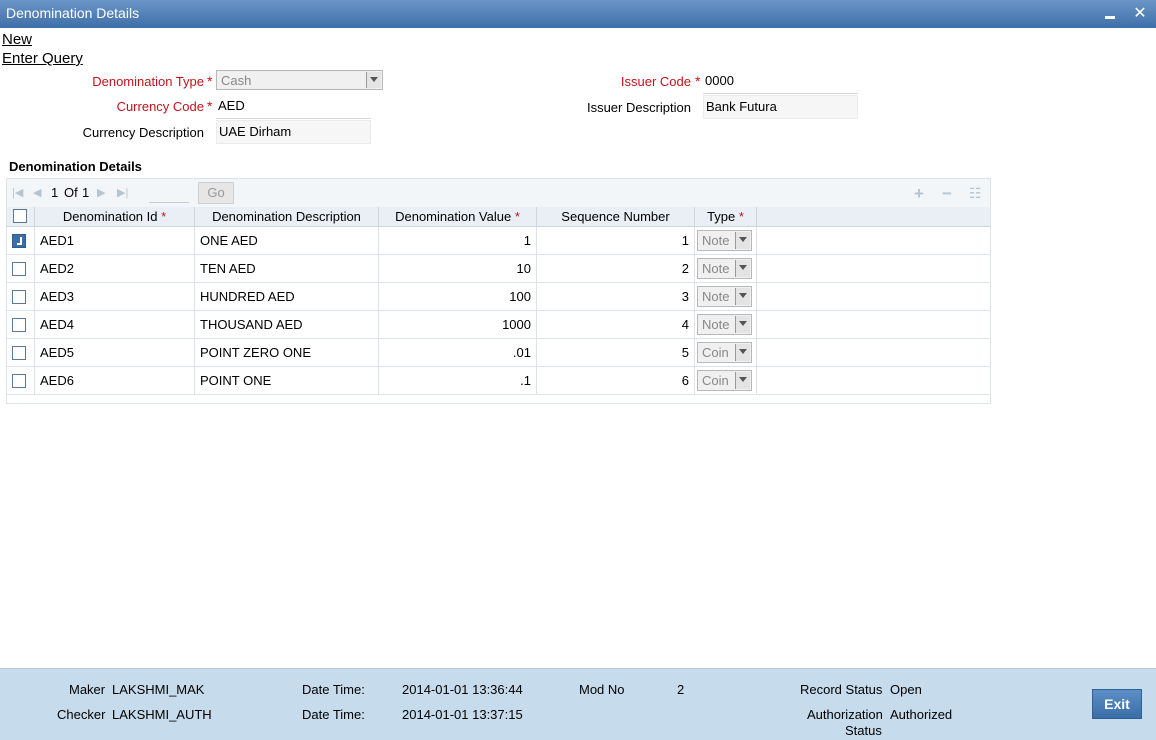 The image size is (1156, 740). What do you see at coordinates (115, 381) in the screenshot?
I see `denomination-id-cell: AED6` at bounding box center [115, 381].